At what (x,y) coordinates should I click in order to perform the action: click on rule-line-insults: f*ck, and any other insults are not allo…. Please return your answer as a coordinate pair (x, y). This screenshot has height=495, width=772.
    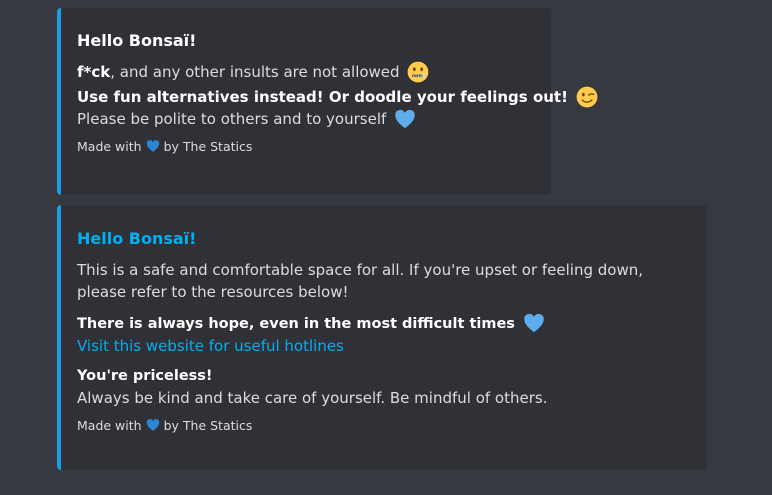
    Looking at the image, I should click on (306, 72).